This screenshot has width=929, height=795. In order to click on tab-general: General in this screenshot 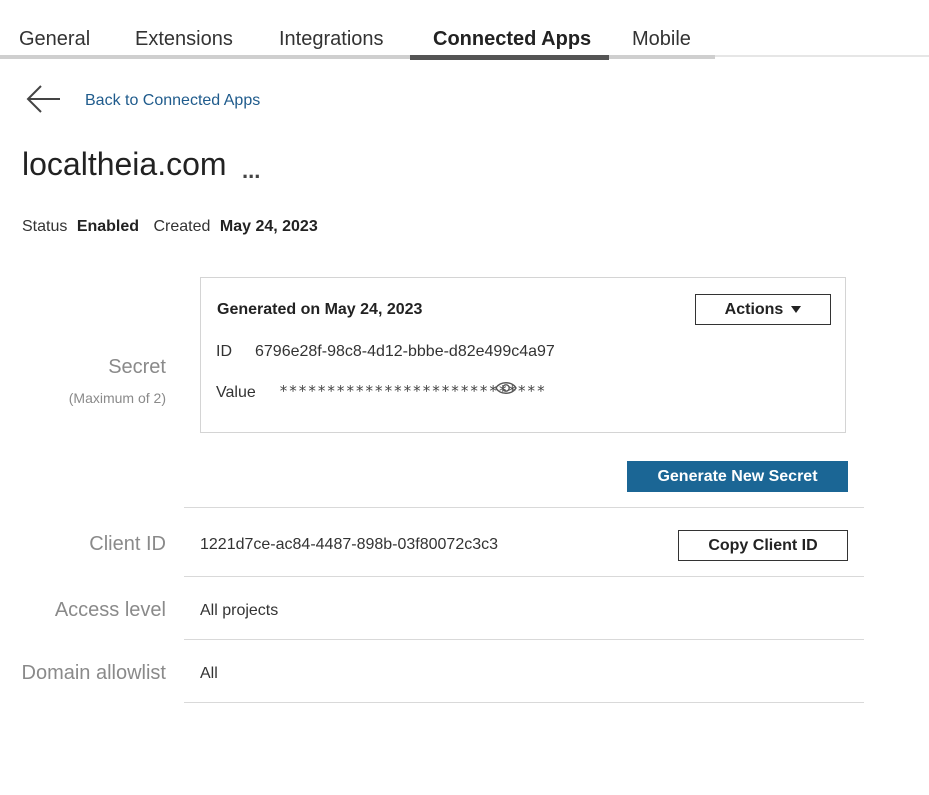, I will do `click(54, 39)`.